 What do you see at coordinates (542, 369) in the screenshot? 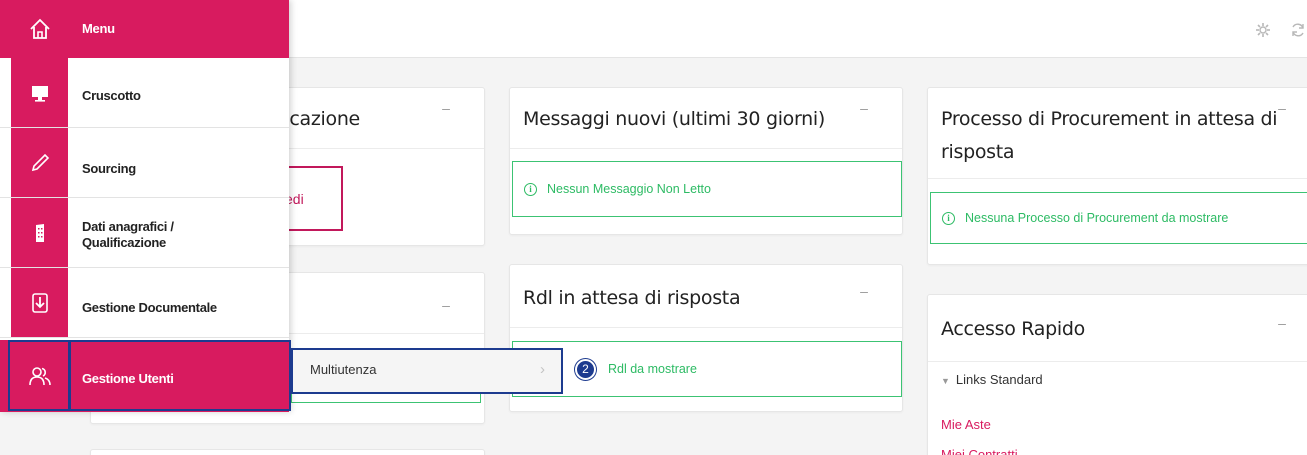
I see `chevron-right-icon: ›` at bounding box center [542, 369].